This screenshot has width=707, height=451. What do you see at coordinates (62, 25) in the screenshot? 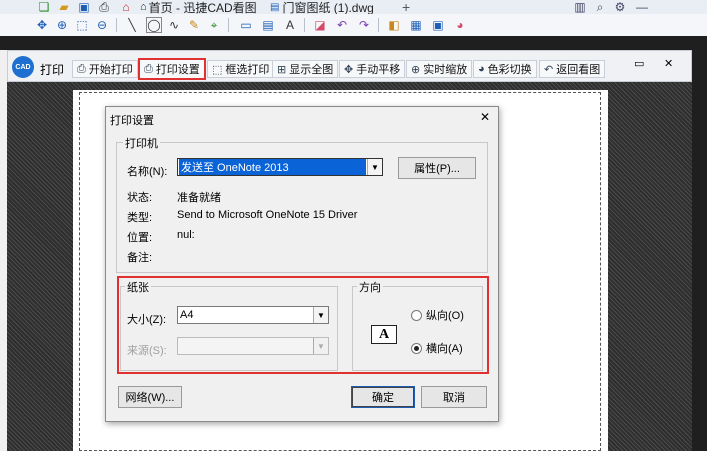
I see `zoom-in-icon: ⊕` at bounding box center [62, 25].